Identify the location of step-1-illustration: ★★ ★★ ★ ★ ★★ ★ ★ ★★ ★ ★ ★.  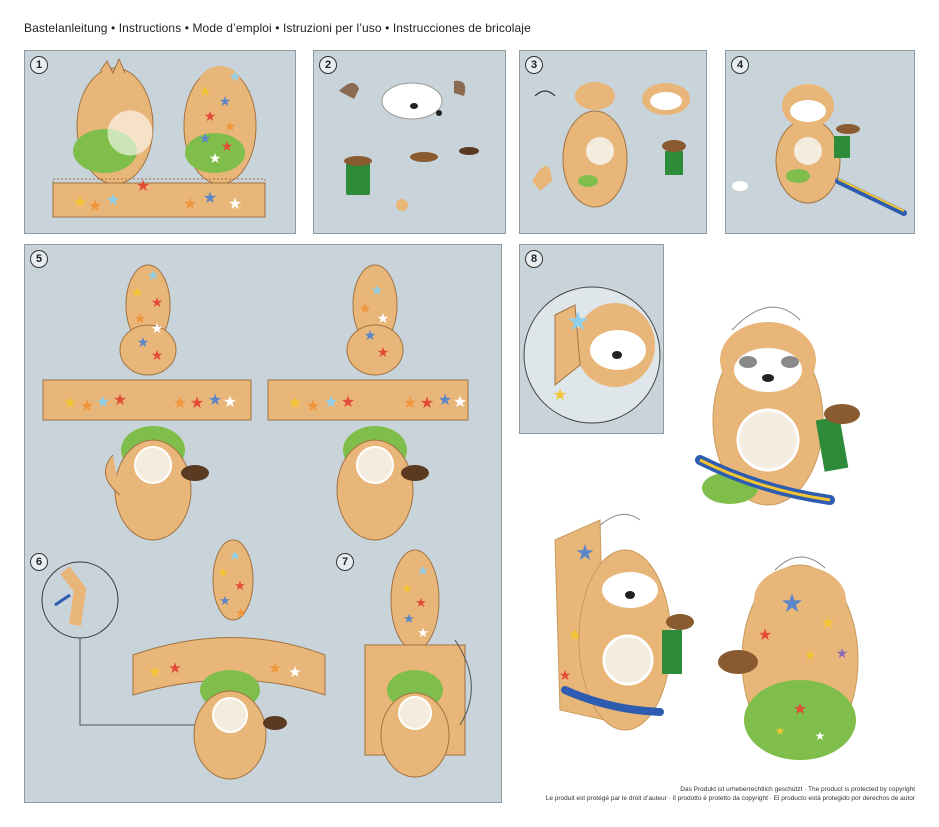
(159, 137).